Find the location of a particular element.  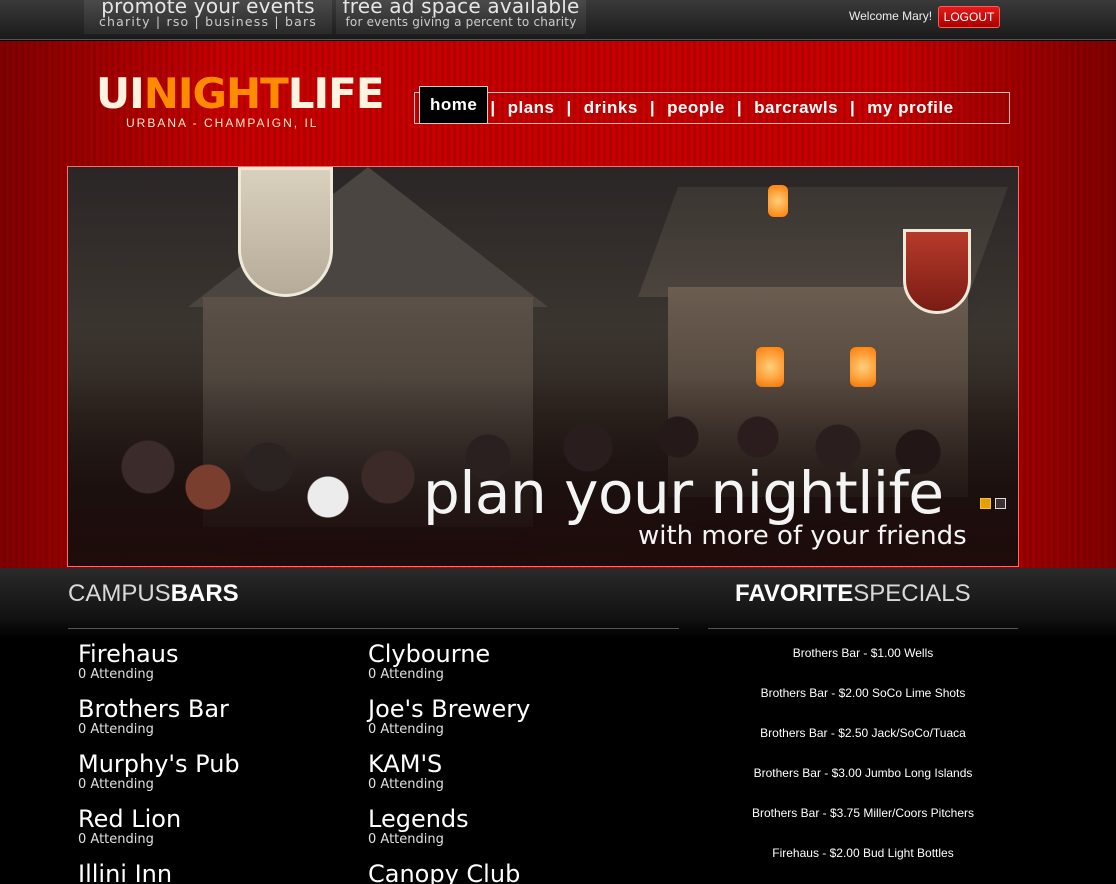

bar-item: Illini Inn is located at coordinates (223, 872).